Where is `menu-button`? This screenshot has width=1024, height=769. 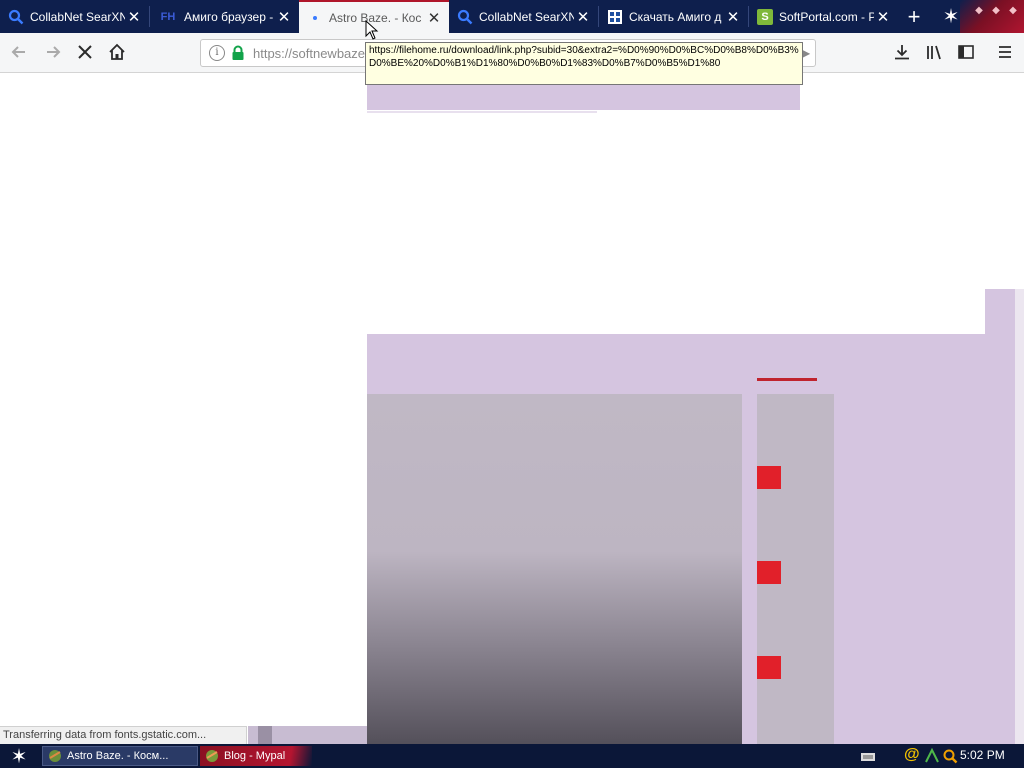 menu-button is located at coordinates (1005, 52).